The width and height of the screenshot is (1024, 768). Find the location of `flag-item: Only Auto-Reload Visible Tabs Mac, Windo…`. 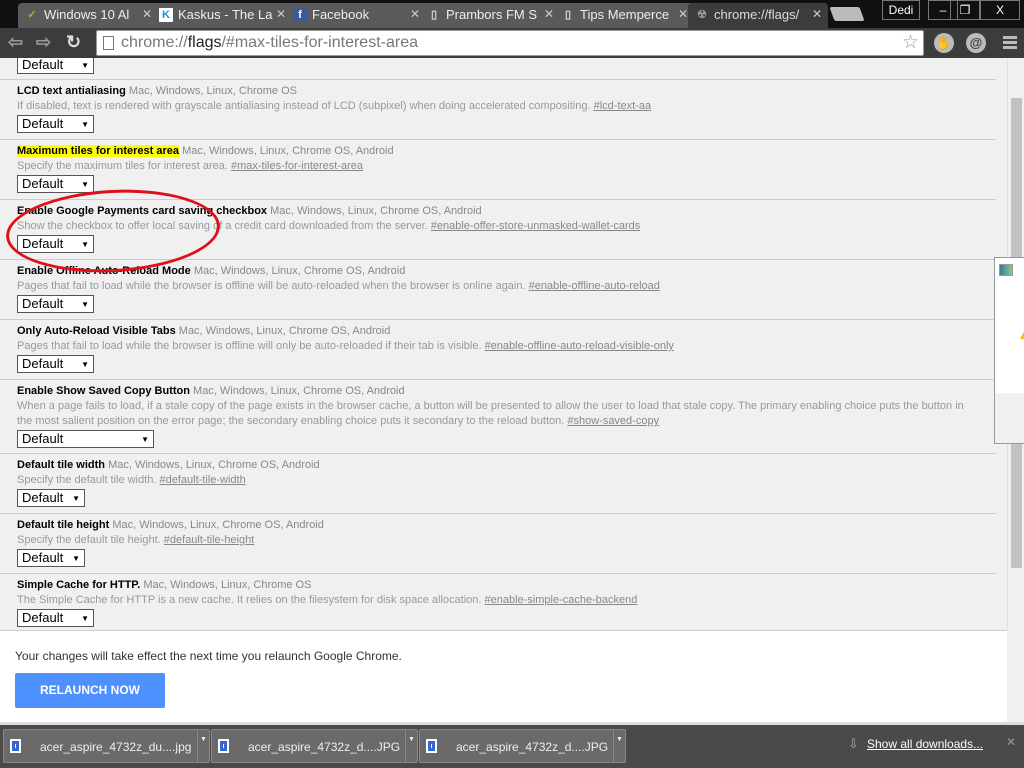

flag-item: Only Auto-Reload Visible Tabs Mac, Windo… is located at coordinates (498, 349).